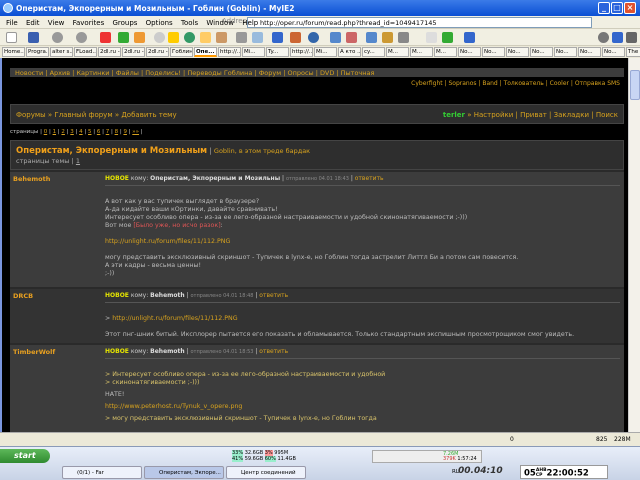 The image size is (640, 480). What do you see at coordinates (159, 23) in the screenshot?
I see `menu-options: Options` at bounding box center [159, 23].